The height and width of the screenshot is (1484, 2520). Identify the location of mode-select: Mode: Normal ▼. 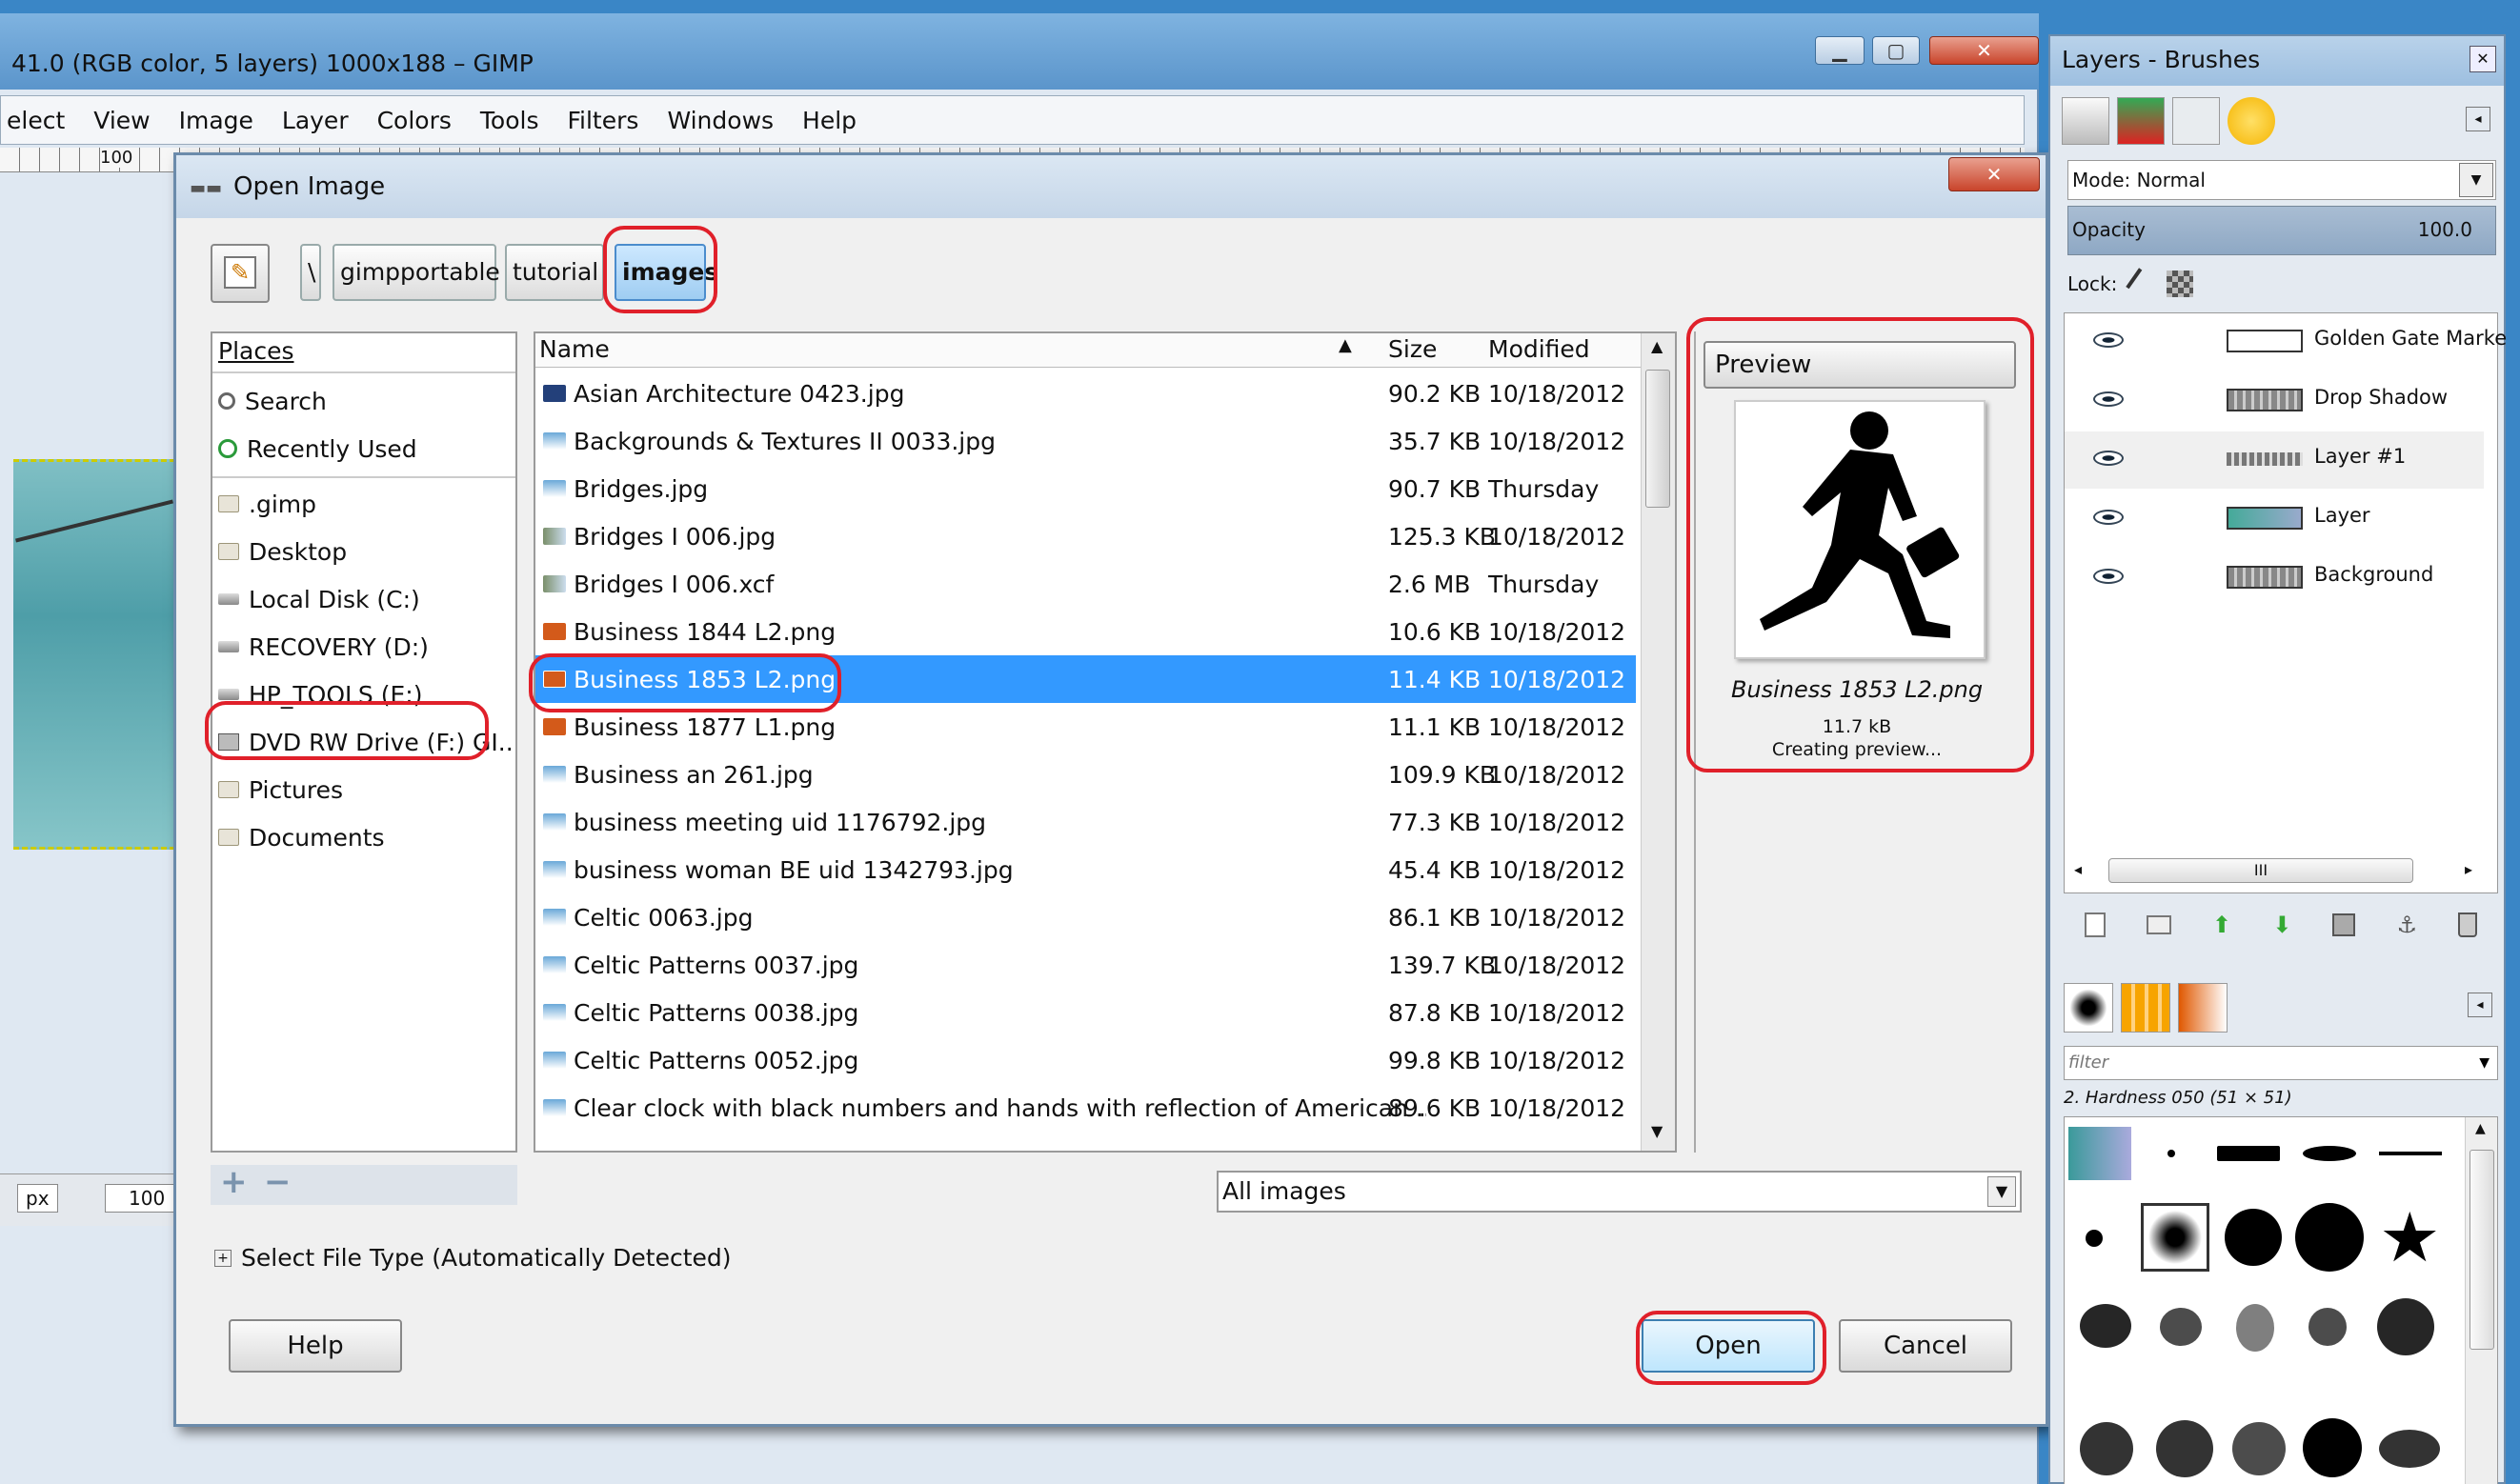
(2282, 180).